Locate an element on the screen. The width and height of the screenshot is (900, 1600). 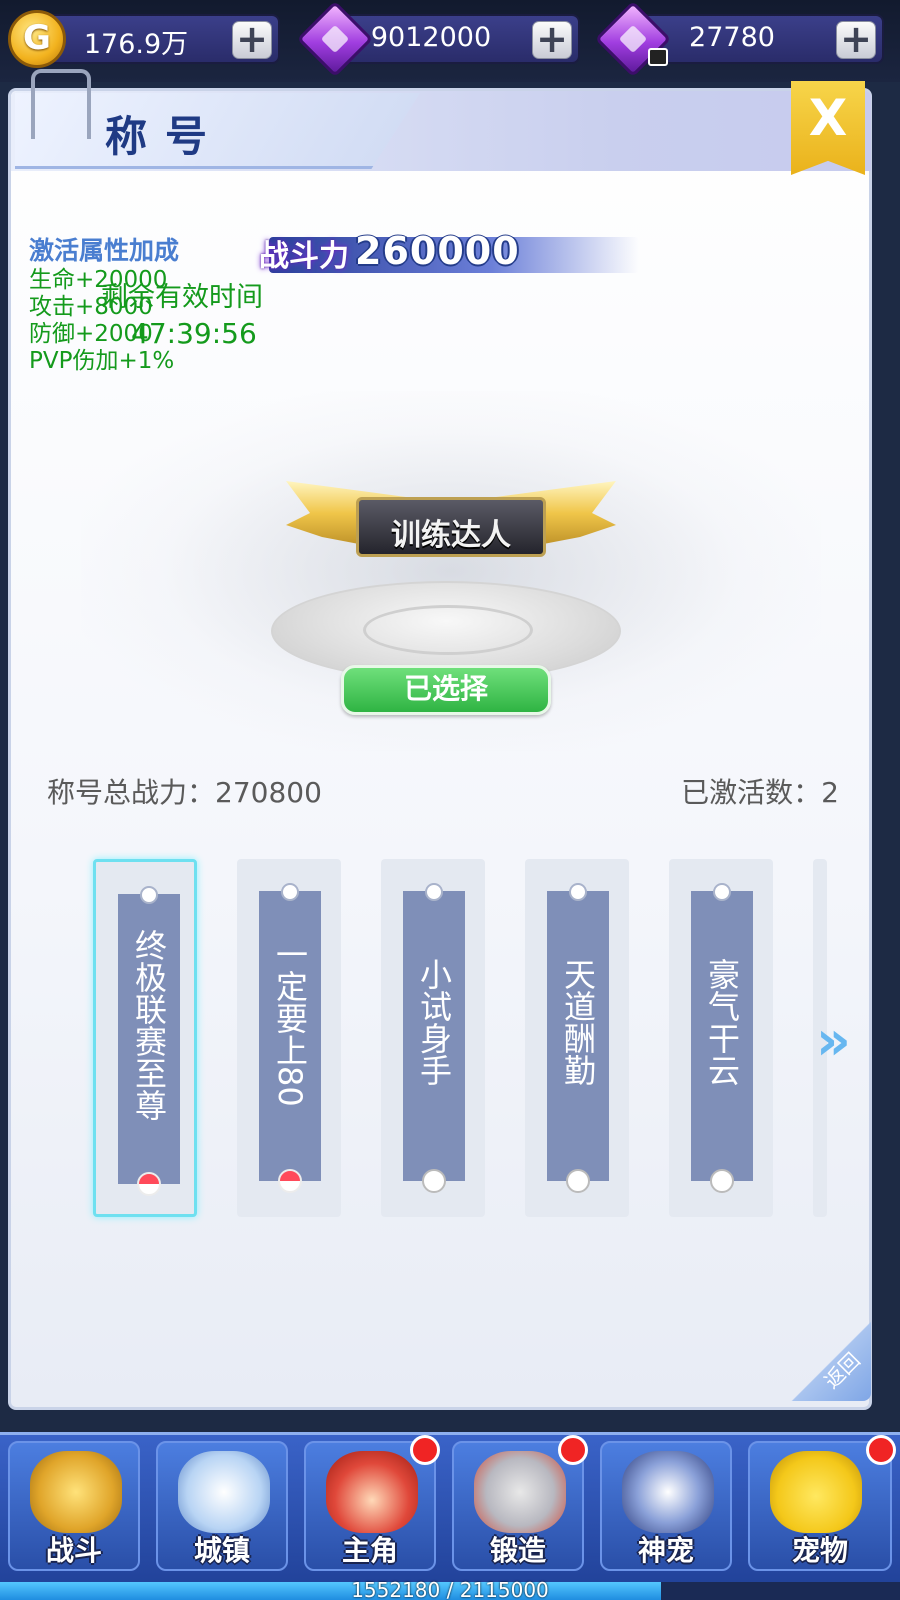
title-card: 一定要上80 is located at coordinates (289, 1038).